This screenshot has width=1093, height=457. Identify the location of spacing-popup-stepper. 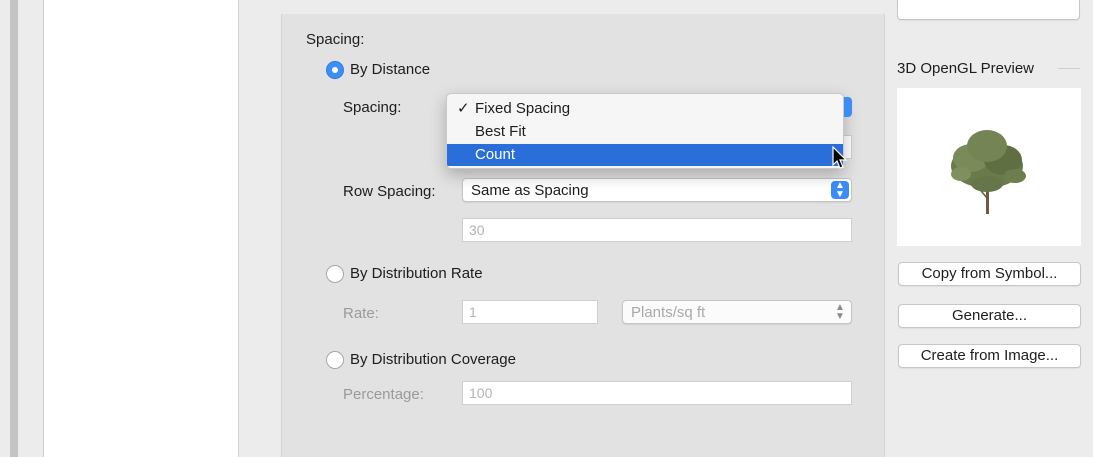
(848, 107).